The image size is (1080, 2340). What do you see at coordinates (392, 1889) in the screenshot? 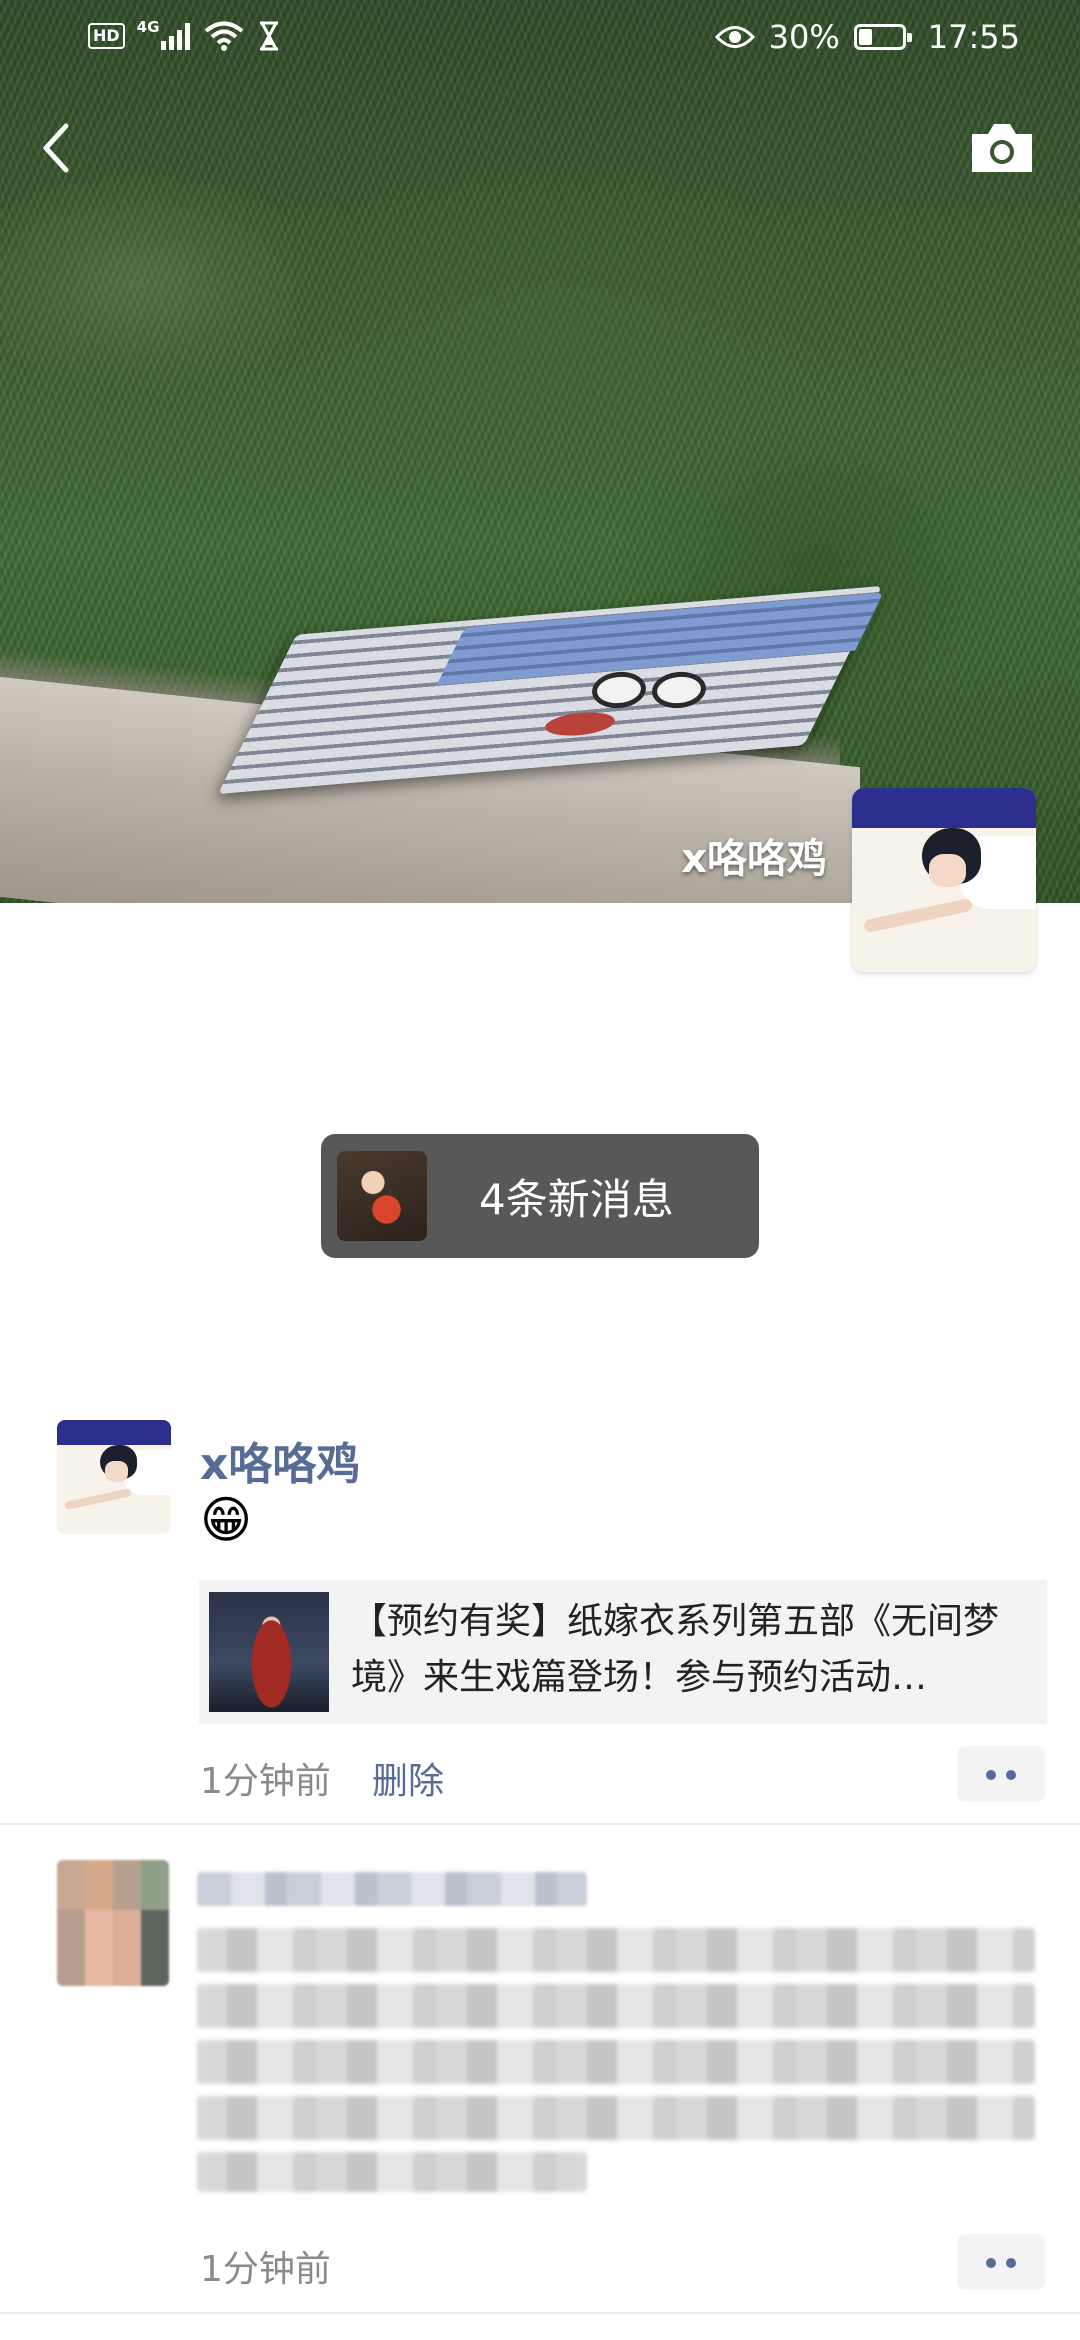
I see `post-author-name-blurred` at bounding box center [392, 1889].